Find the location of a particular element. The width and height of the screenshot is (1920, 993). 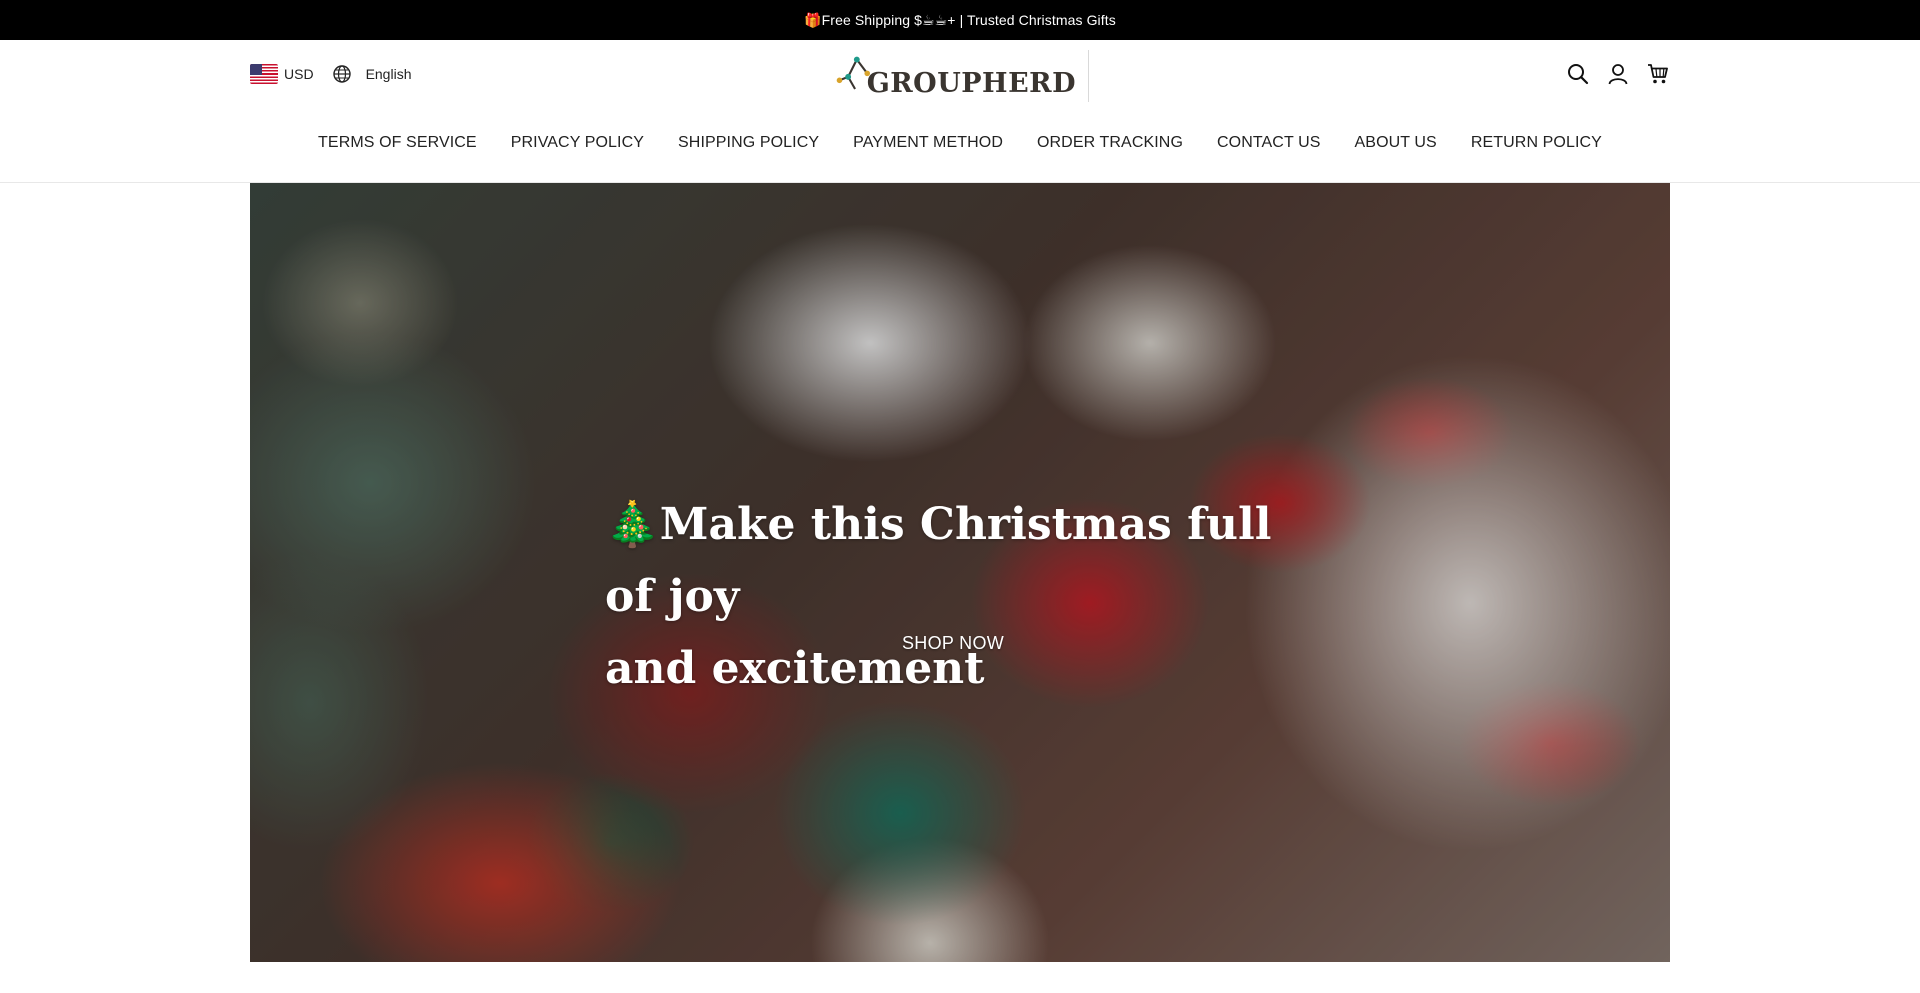

currency-selector: USD is located at coordinates (299, 74).